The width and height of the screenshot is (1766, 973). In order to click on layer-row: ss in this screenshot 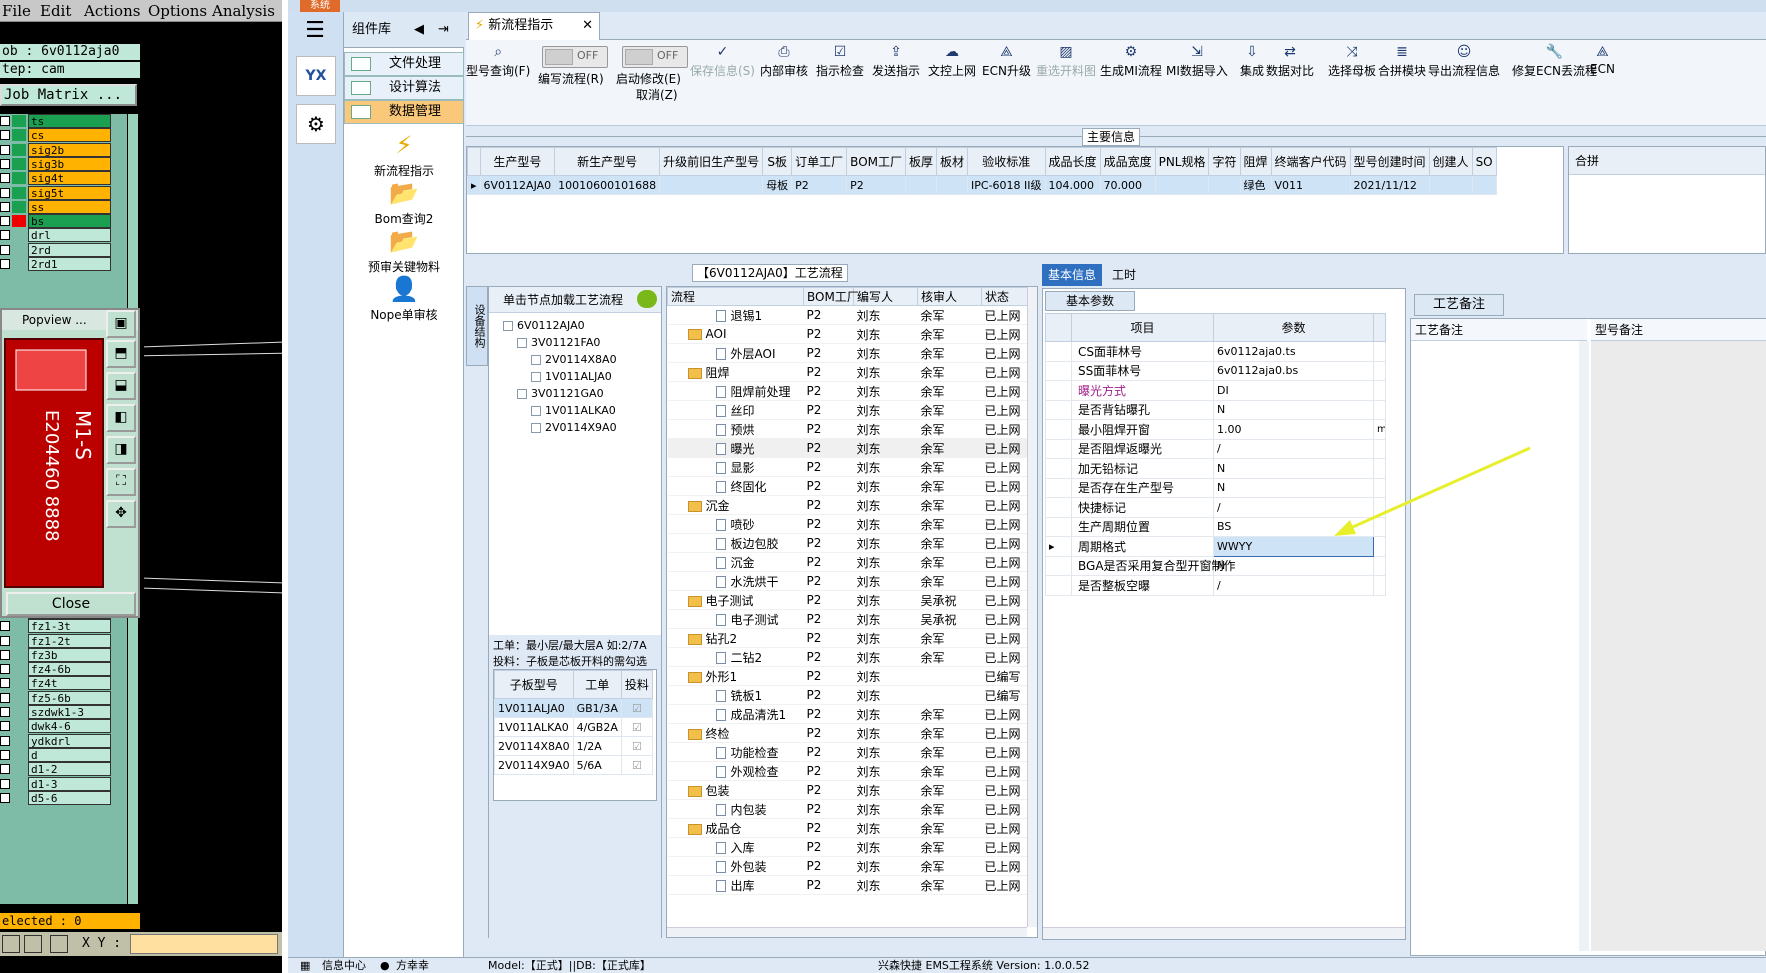, I will do `click(63, 206)`.